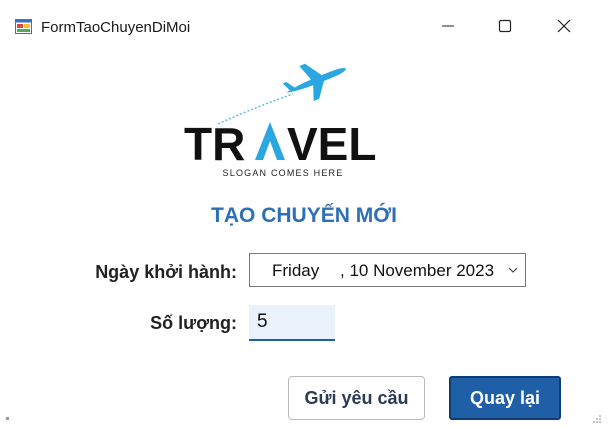 The width and height of the screenshot is (608, 428). Describe the element at coordinates (166, 272) in the screenshot. I see `date-label: Ngày khởi hành:` at that location.